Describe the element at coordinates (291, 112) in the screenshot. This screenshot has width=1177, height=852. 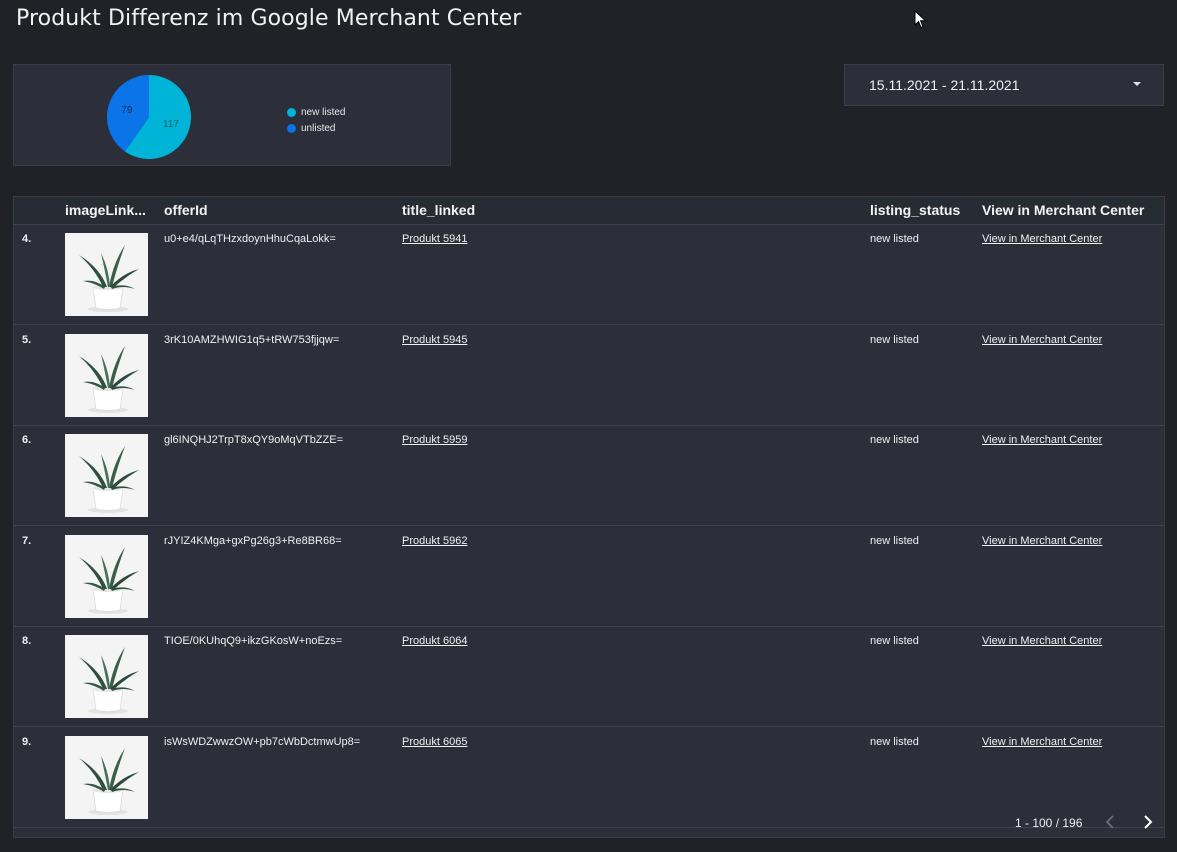
I see `legend-dot-new-listed` at that location.